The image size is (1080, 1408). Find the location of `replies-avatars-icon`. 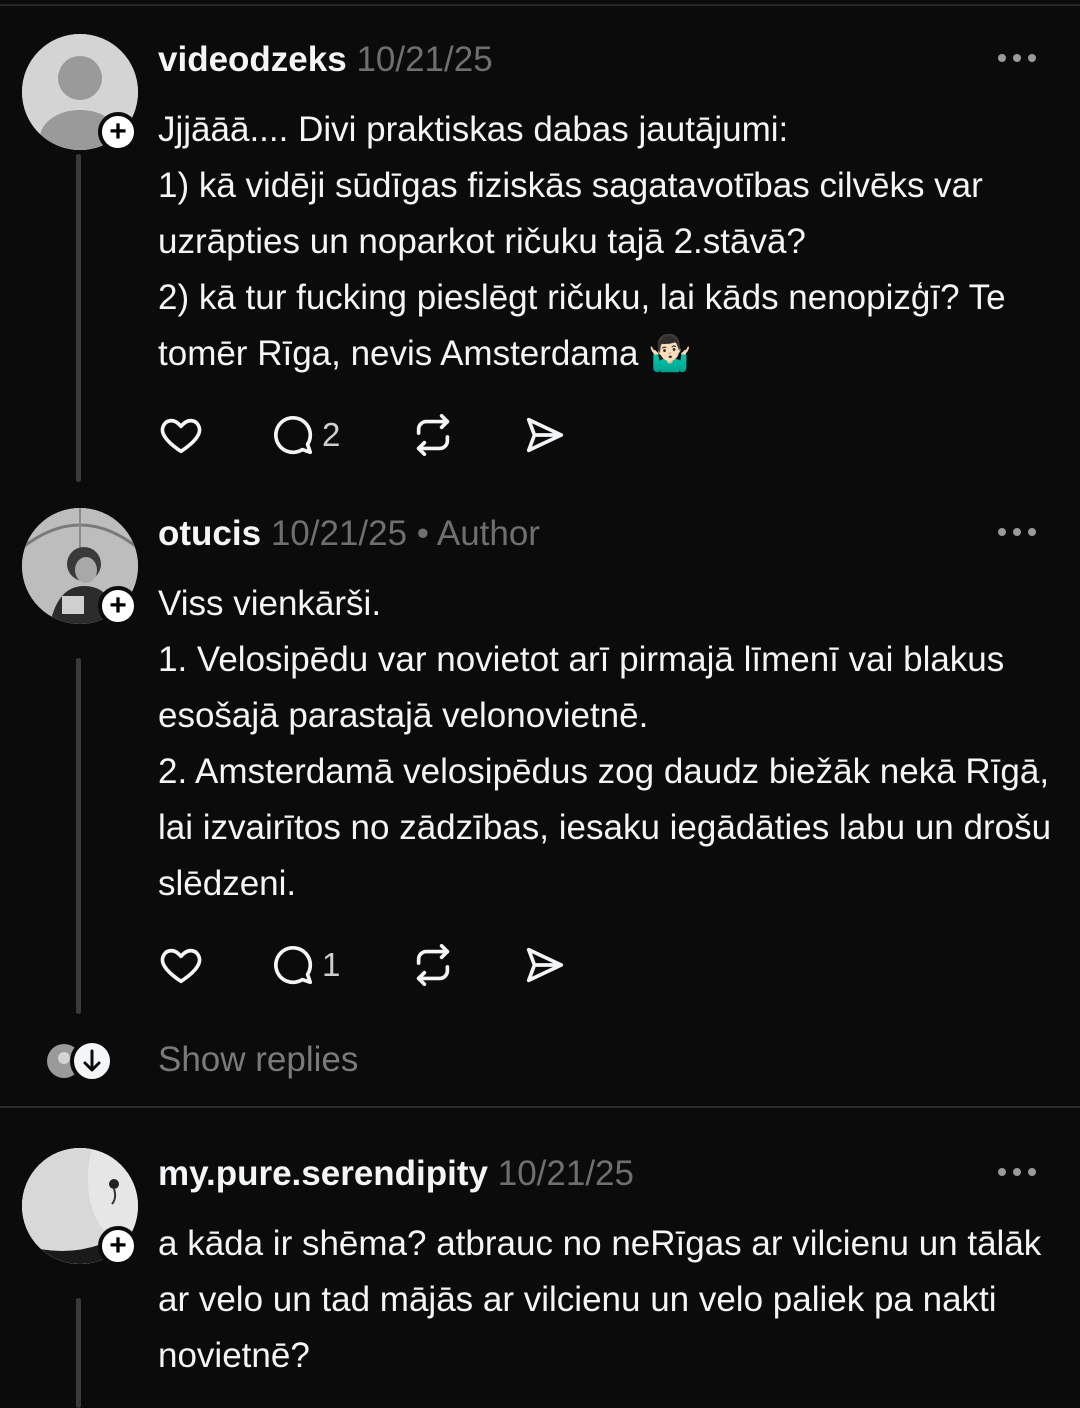

replies-avatars-icon is located at coordinates (80, 1061).